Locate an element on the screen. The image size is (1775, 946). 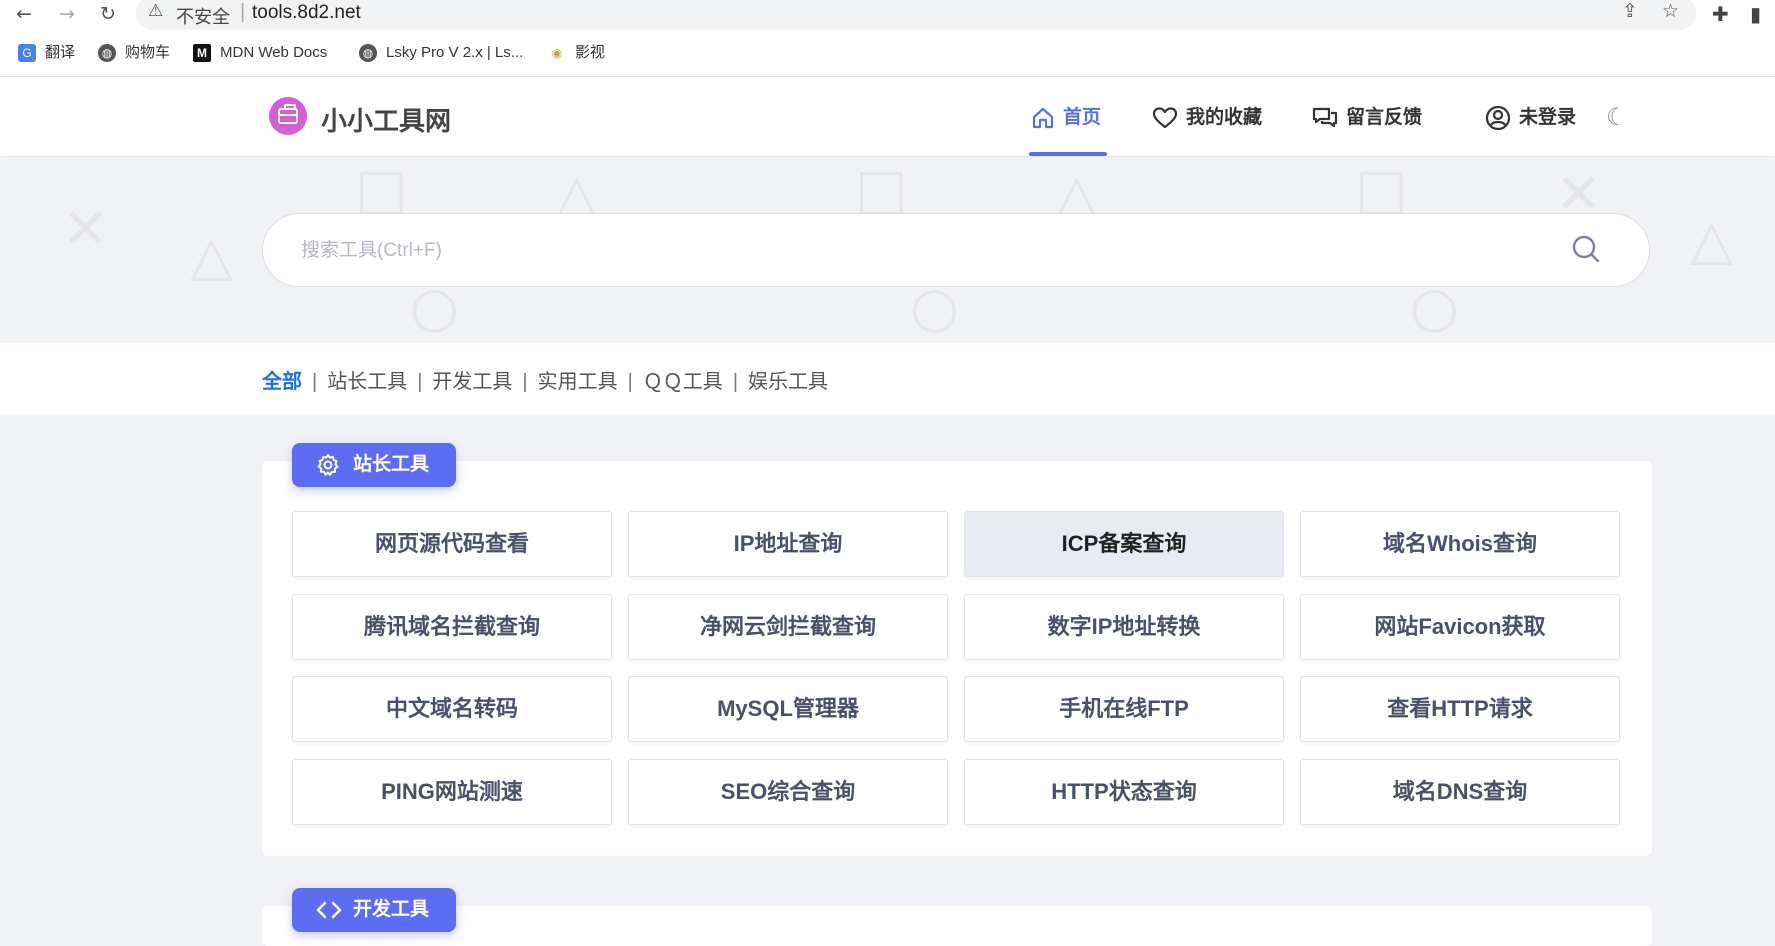
site-header: 小小工具网 首页 我的收藏 留言反馈 未登录 ☾ is located at coordinates (887, 116).